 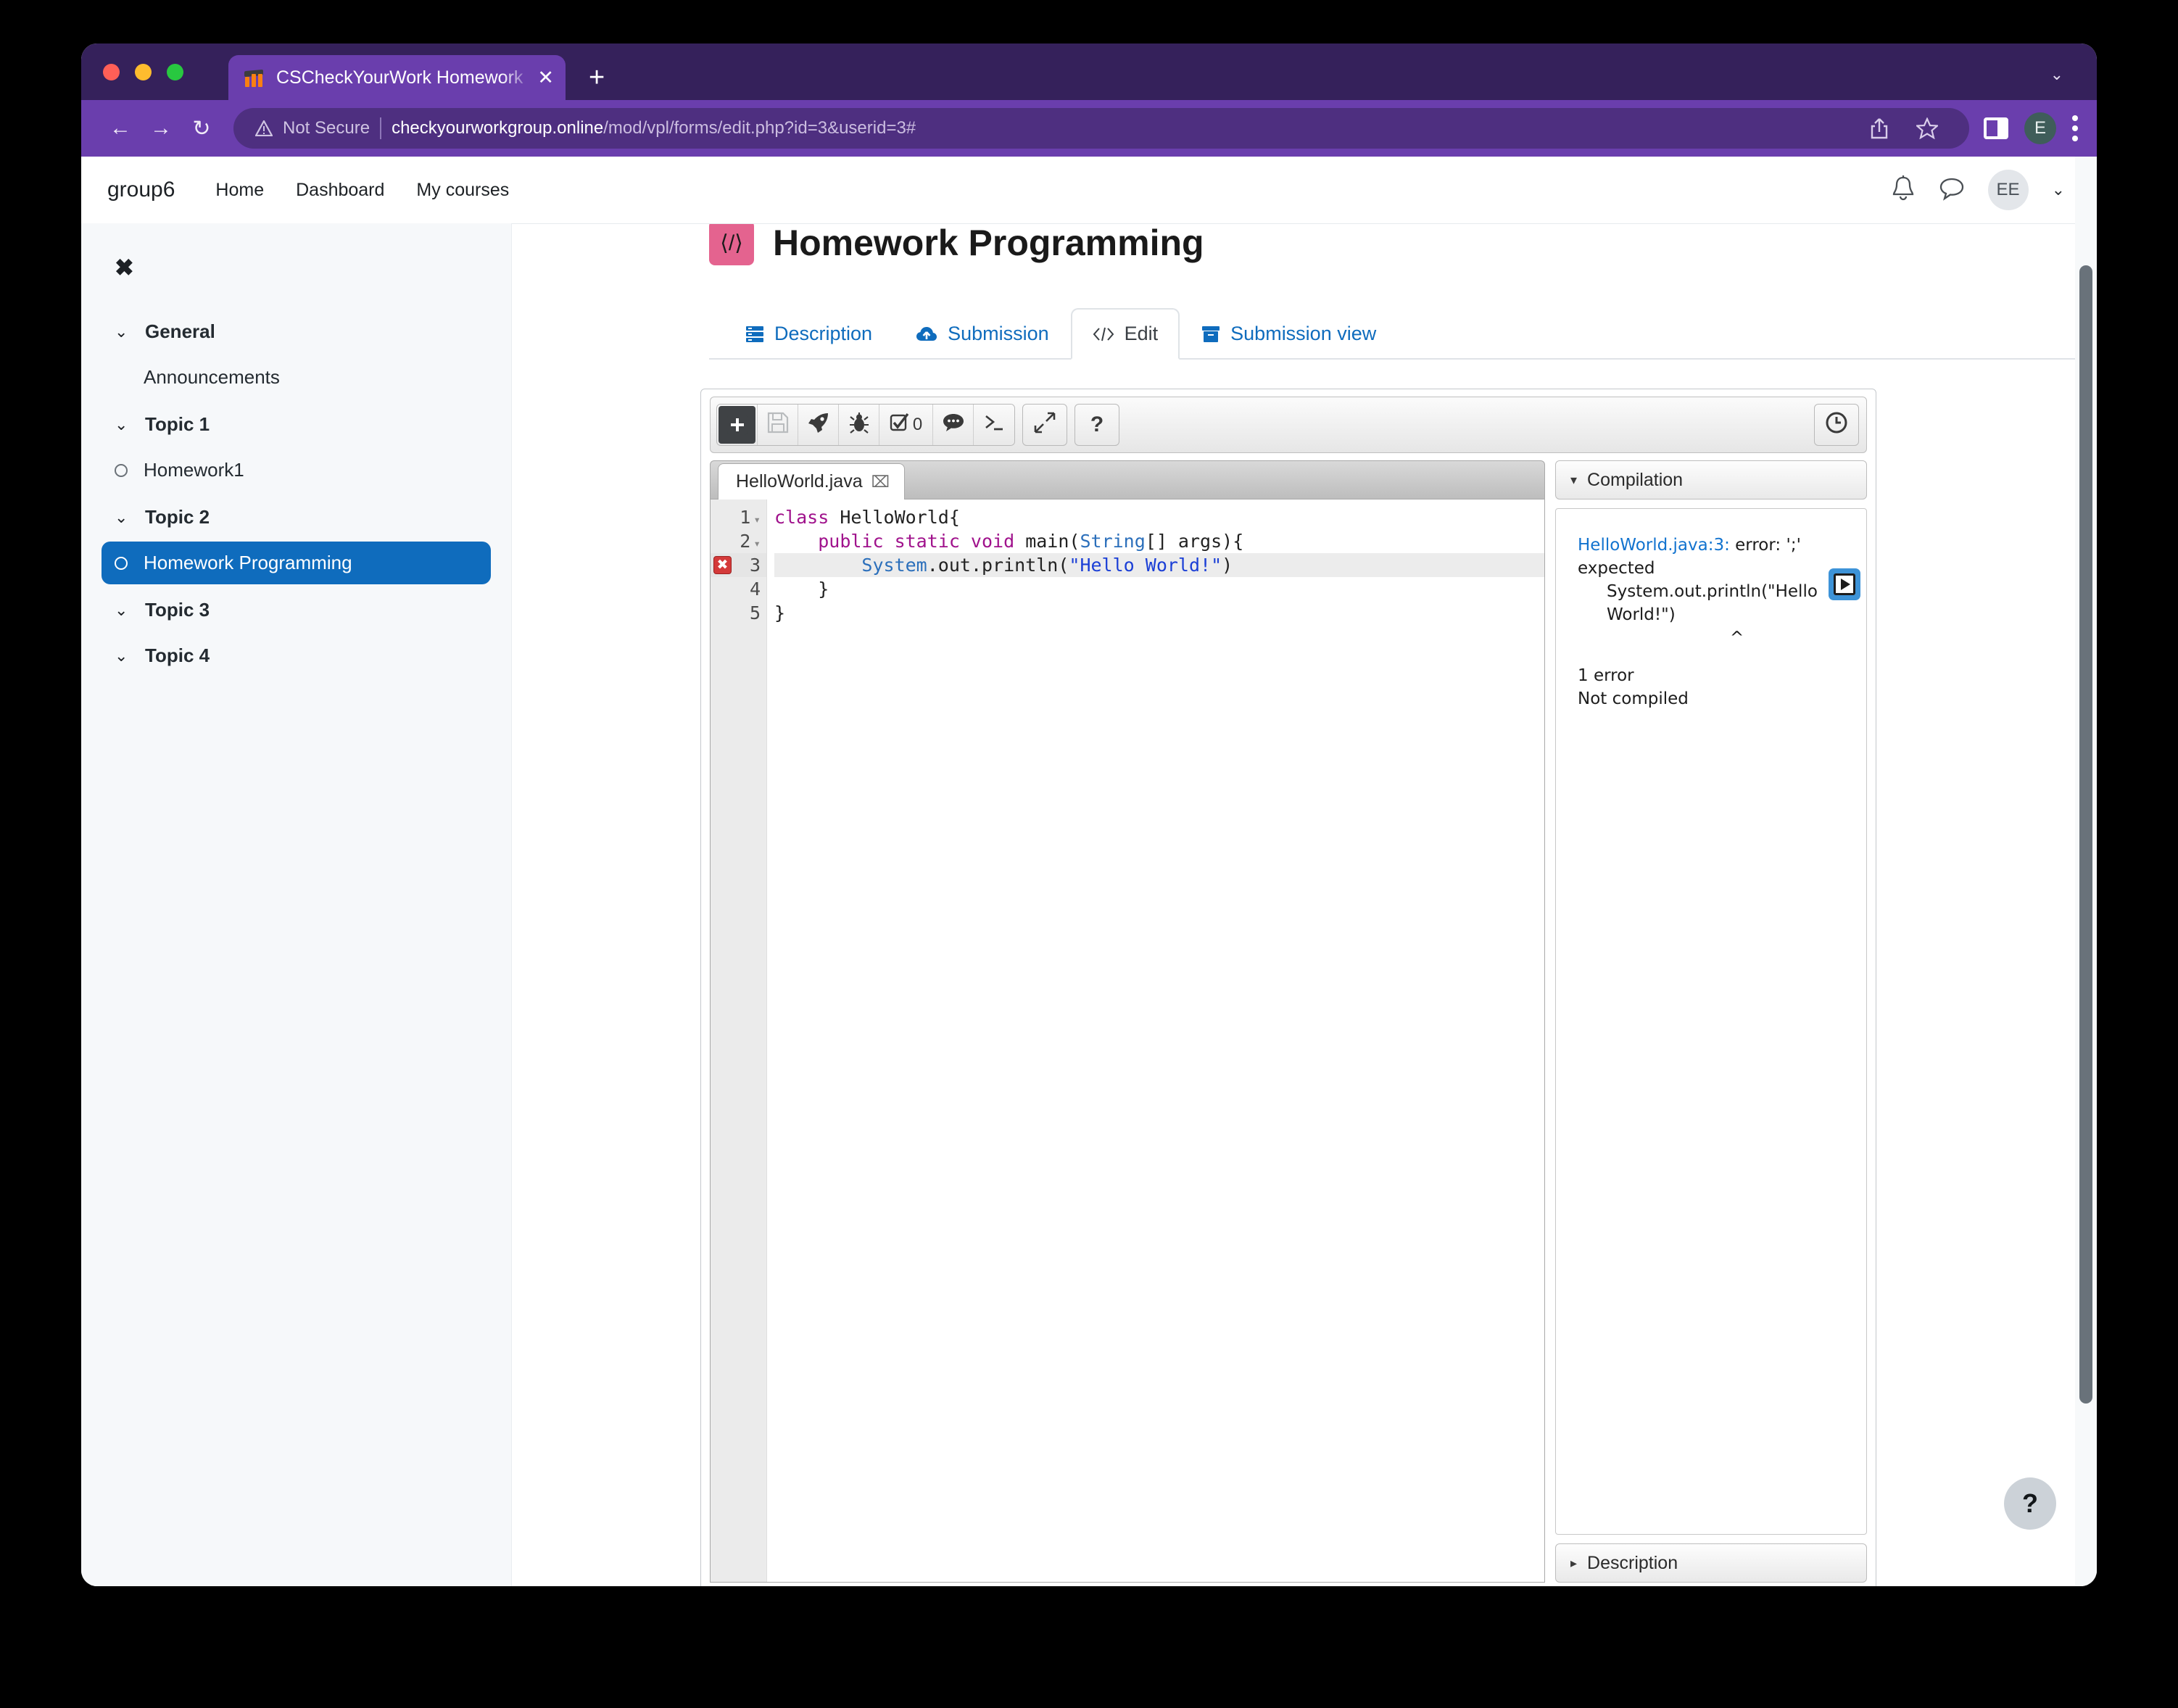 I want to click on browser-profile-avatar: E, so click(x=2040, y=128).